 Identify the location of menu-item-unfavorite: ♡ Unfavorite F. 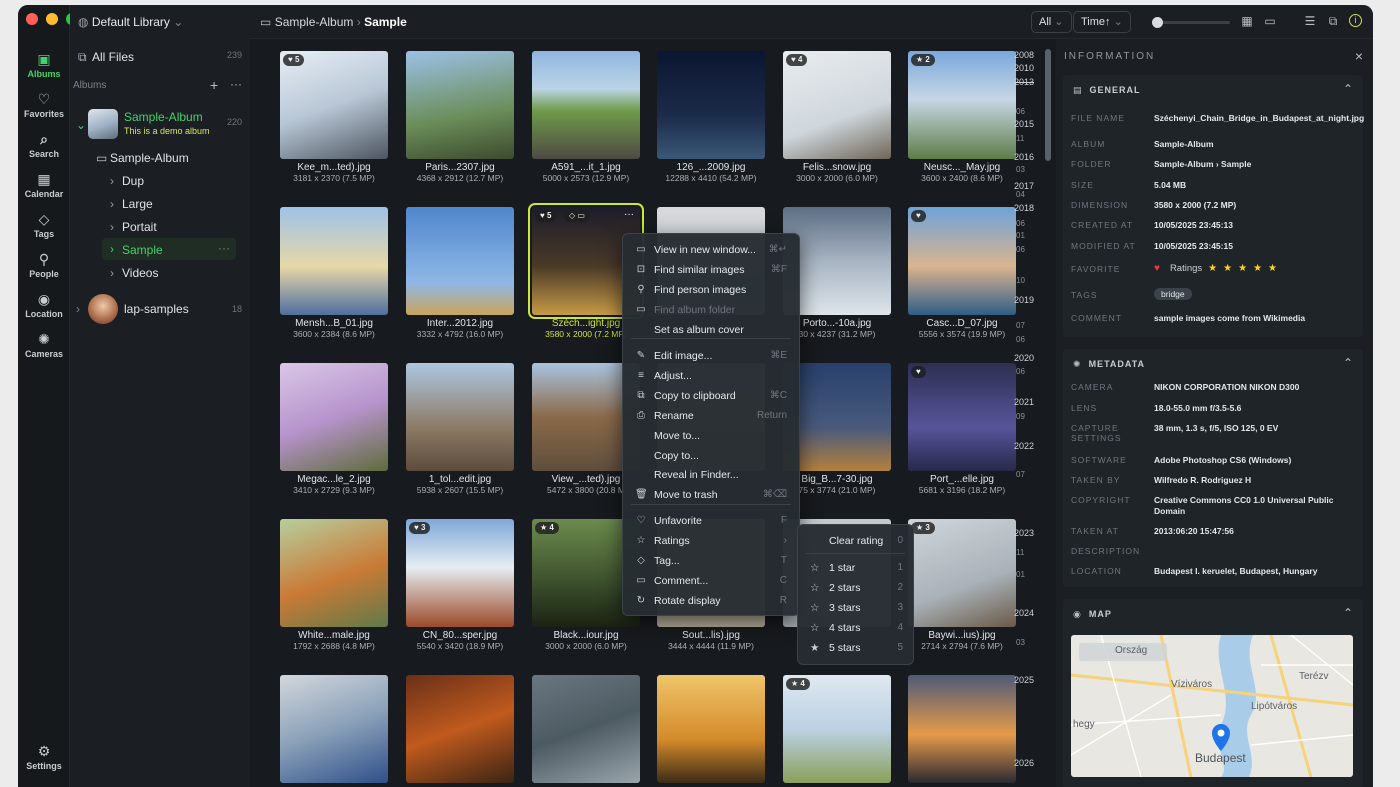
(711, 521).